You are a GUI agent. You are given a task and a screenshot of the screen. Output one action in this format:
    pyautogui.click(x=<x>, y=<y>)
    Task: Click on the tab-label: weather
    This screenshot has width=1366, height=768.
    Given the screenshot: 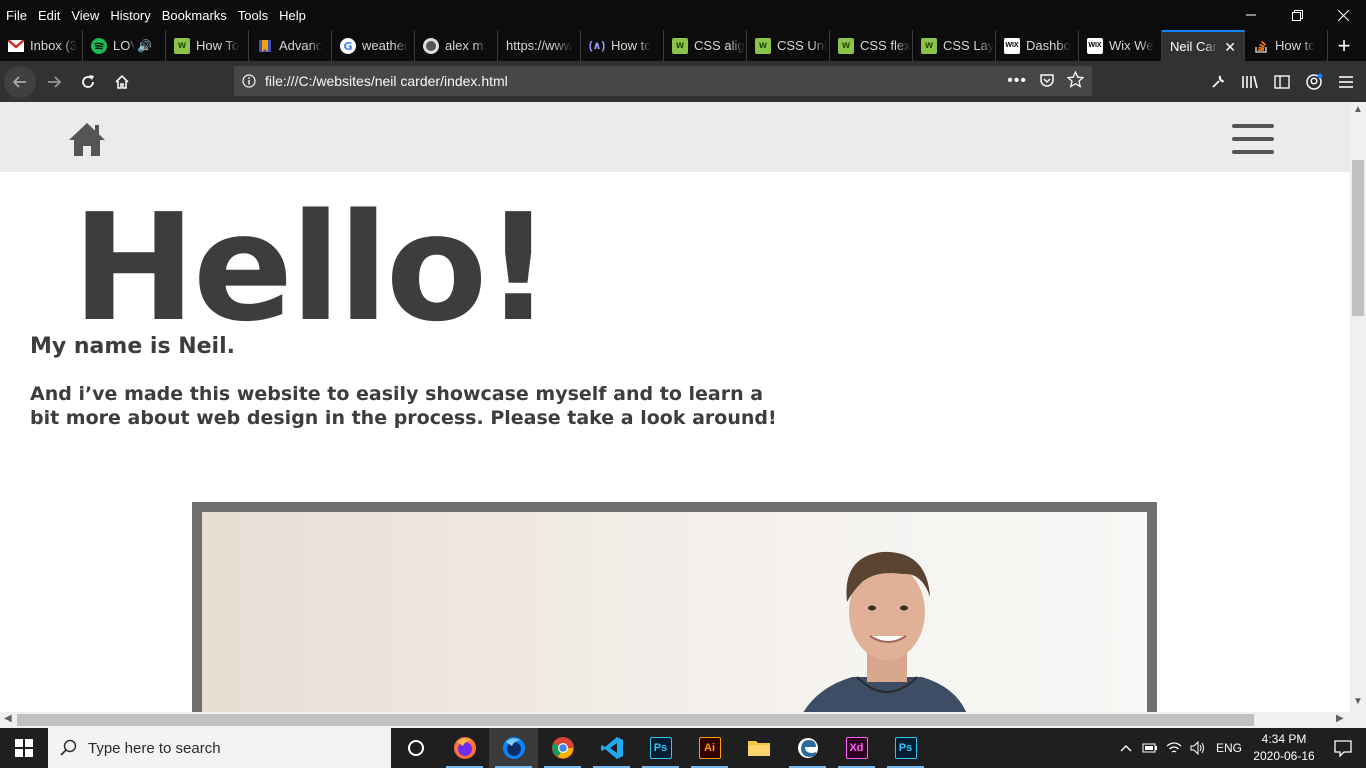 What is the action you would take?
    pyautogui.click(x=385, y=45)
    